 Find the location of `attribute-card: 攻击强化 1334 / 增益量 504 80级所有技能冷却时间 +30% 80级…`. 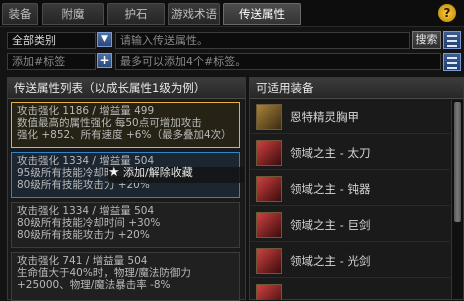

attribute-card: 攻击强化 1334 / 增益量 504 80级所有技能冷却时间 +30% 80级… is located at coordinates (125, 225).